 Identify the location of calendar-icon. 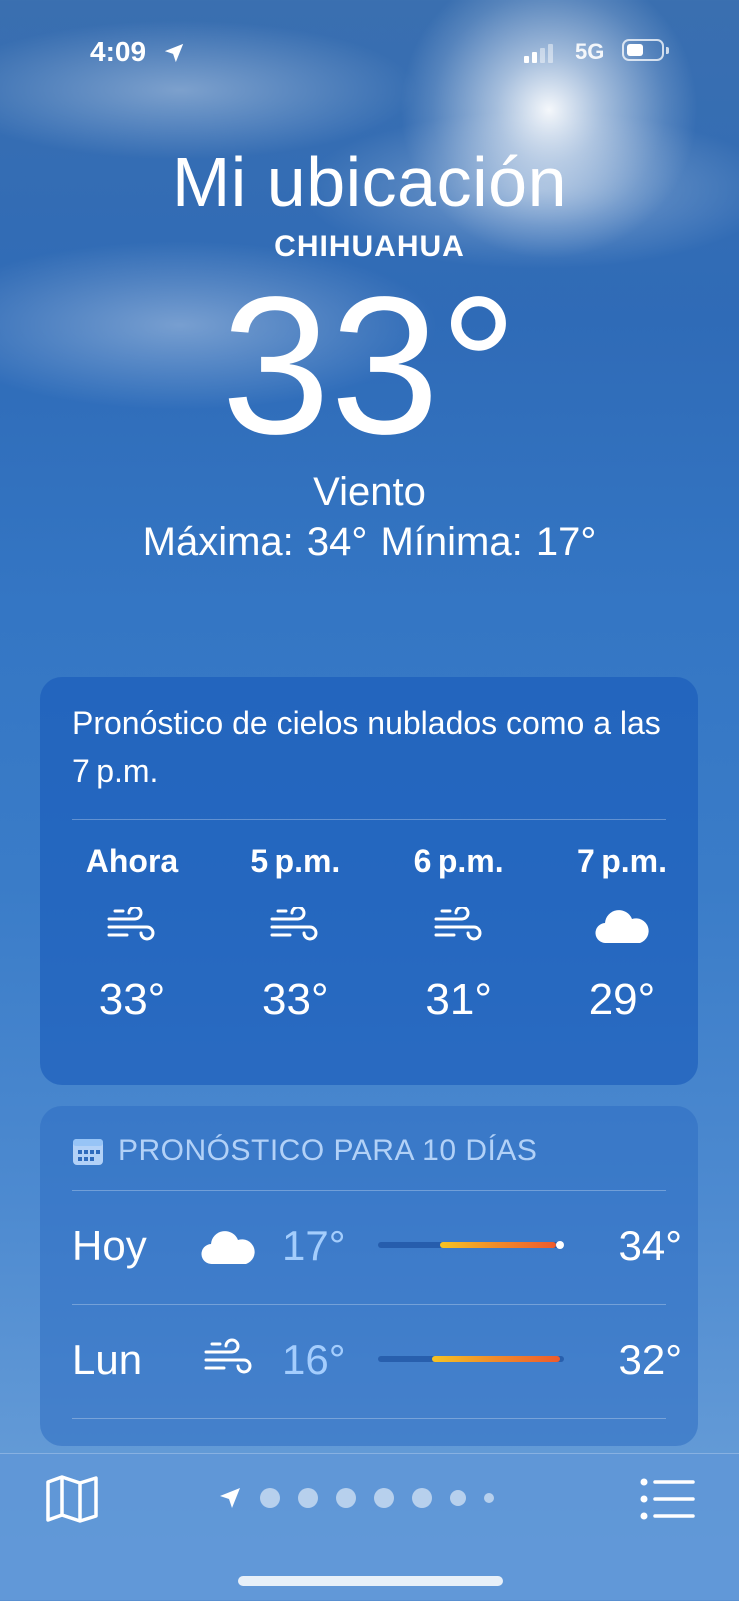
(88, 1152).